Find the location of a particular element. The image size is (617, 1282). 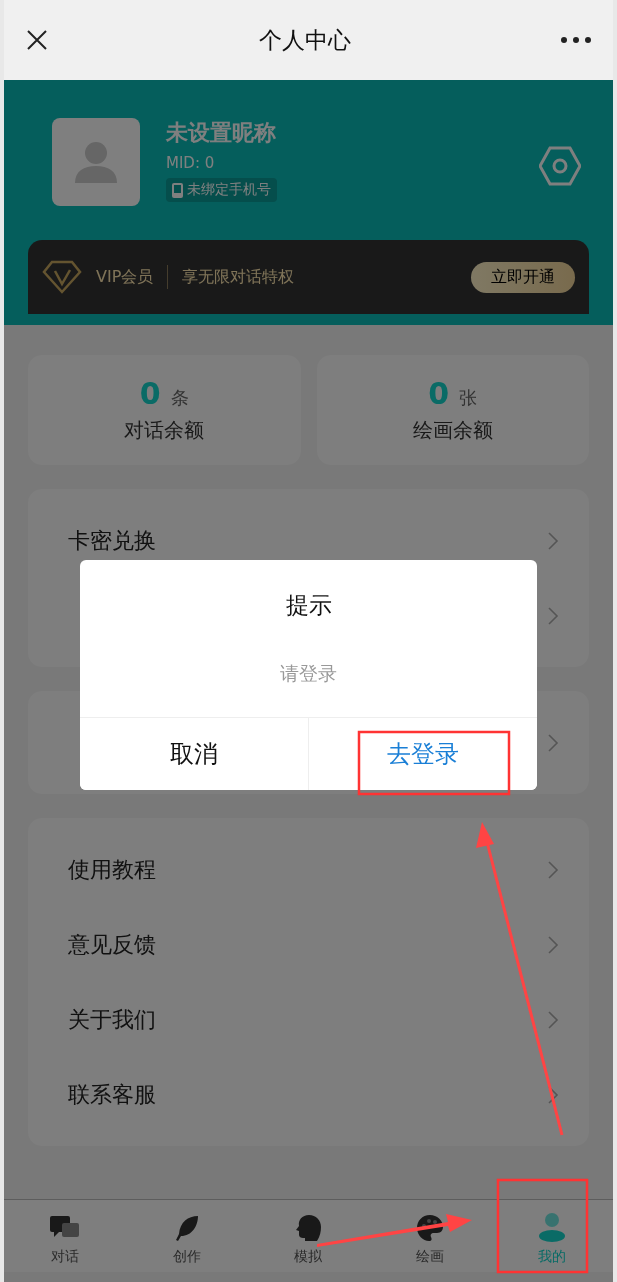

tab-label: 对话 is located at coordinates (64, 1257).